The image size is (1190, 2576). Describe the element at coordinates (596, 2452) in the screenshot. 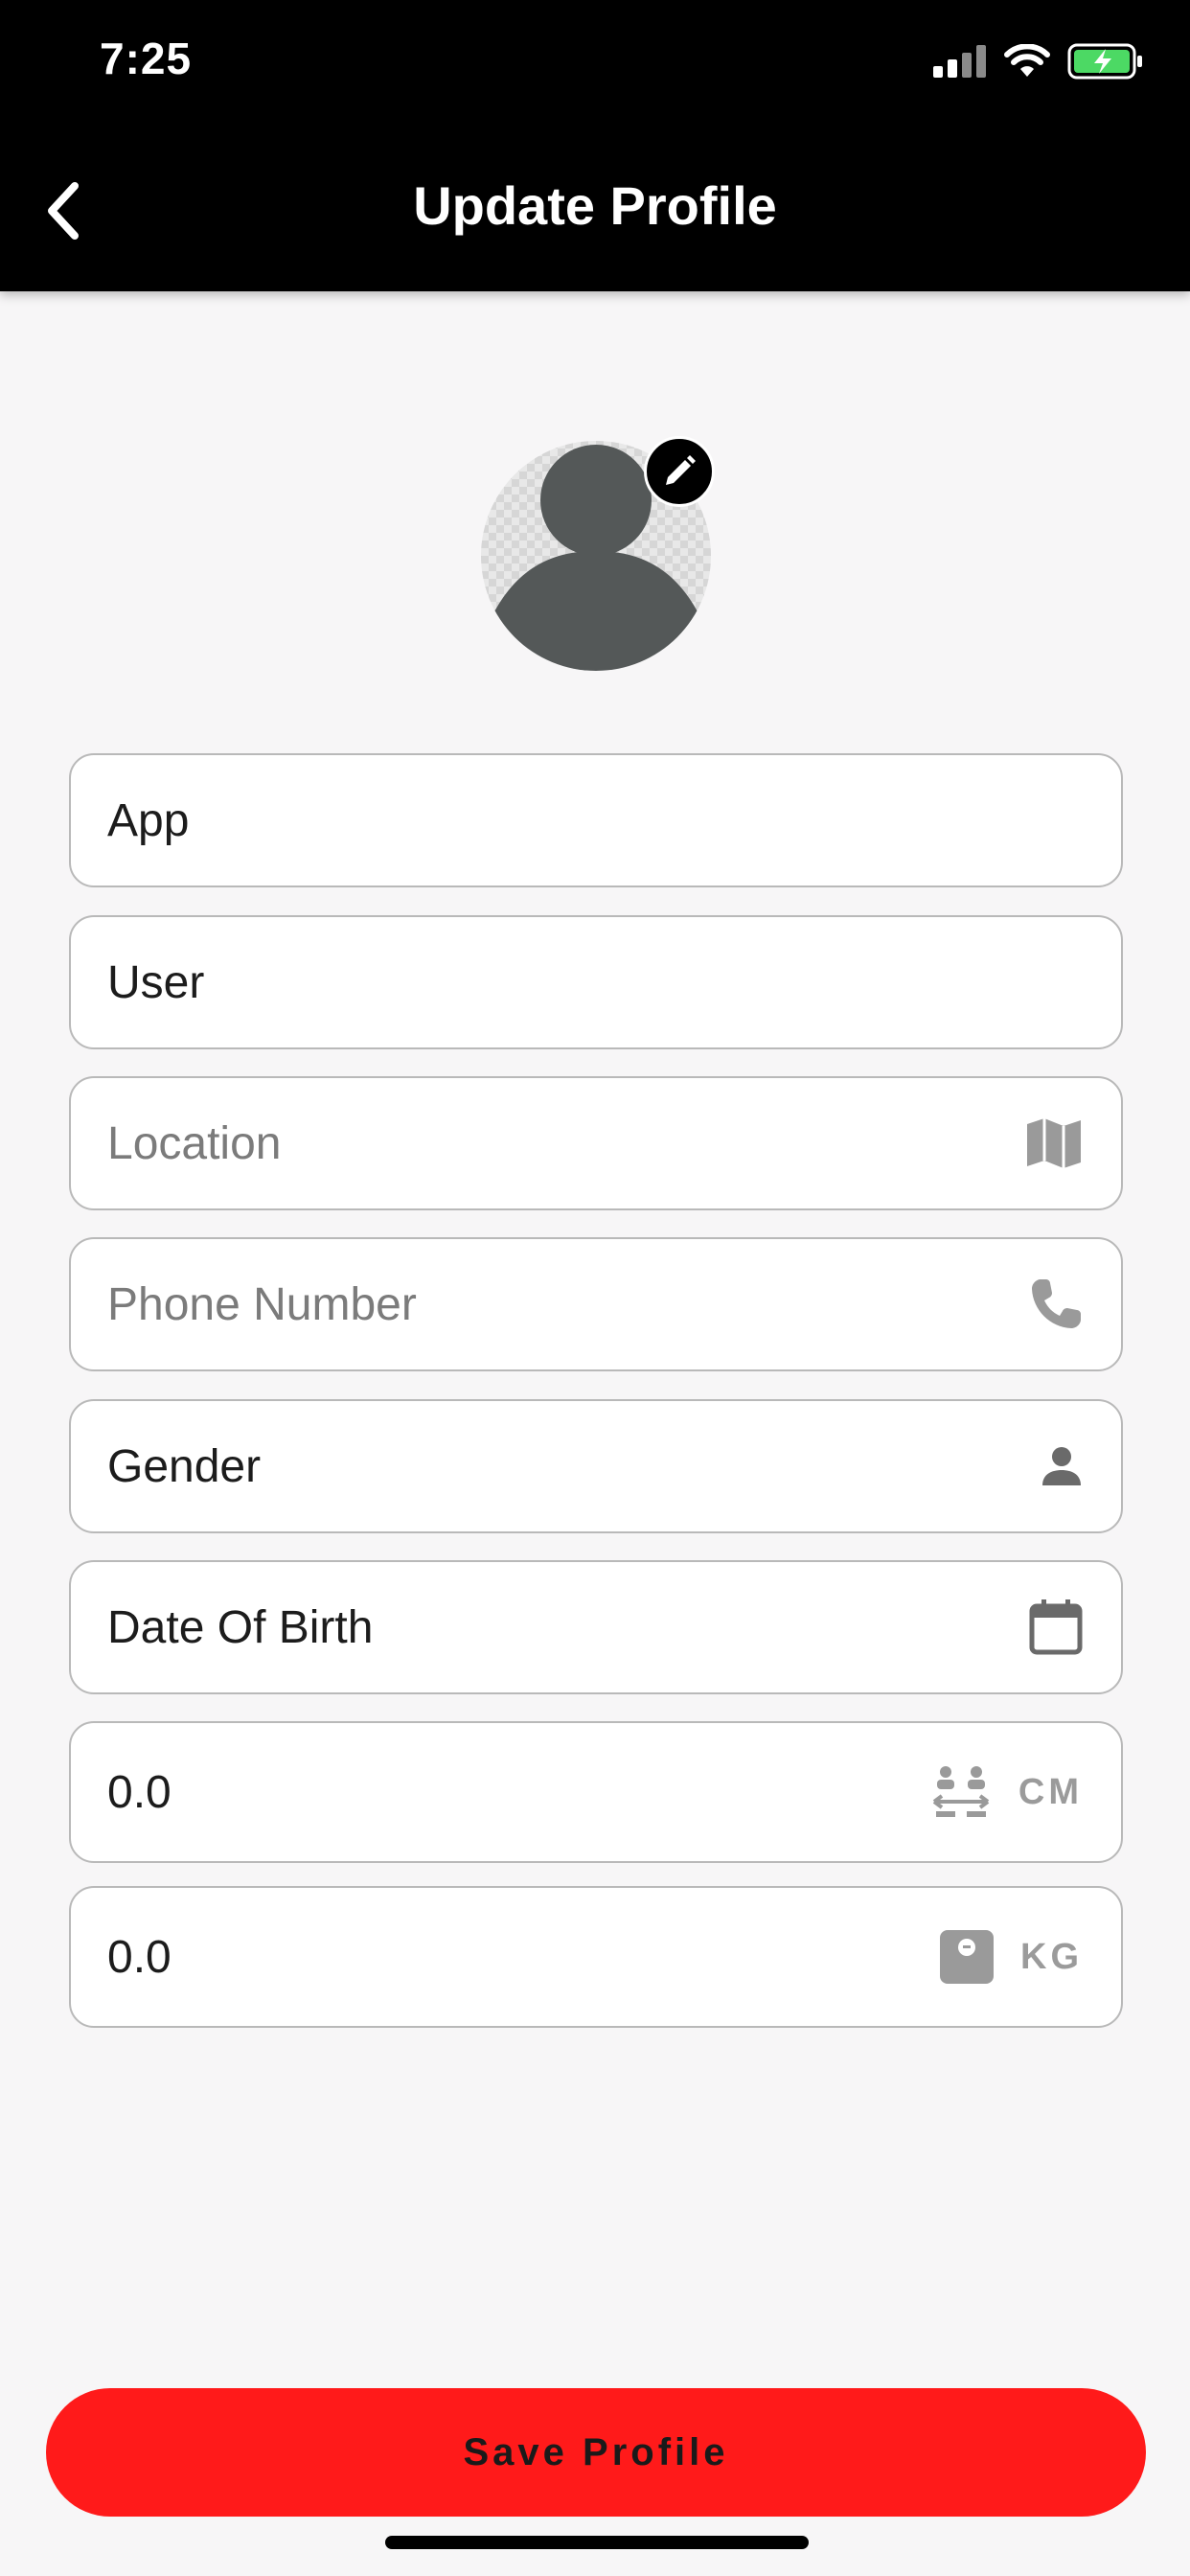

I see `save-profile-button: Save Profile` at that location.